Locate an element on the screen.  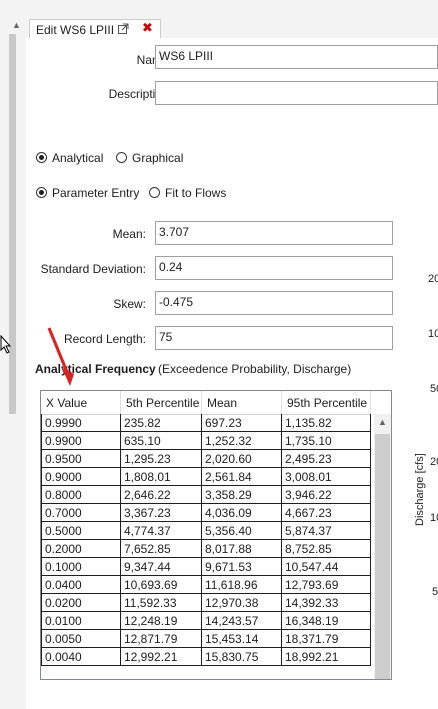
column-header-x-value: X Value is located at coordinates (81, 402).